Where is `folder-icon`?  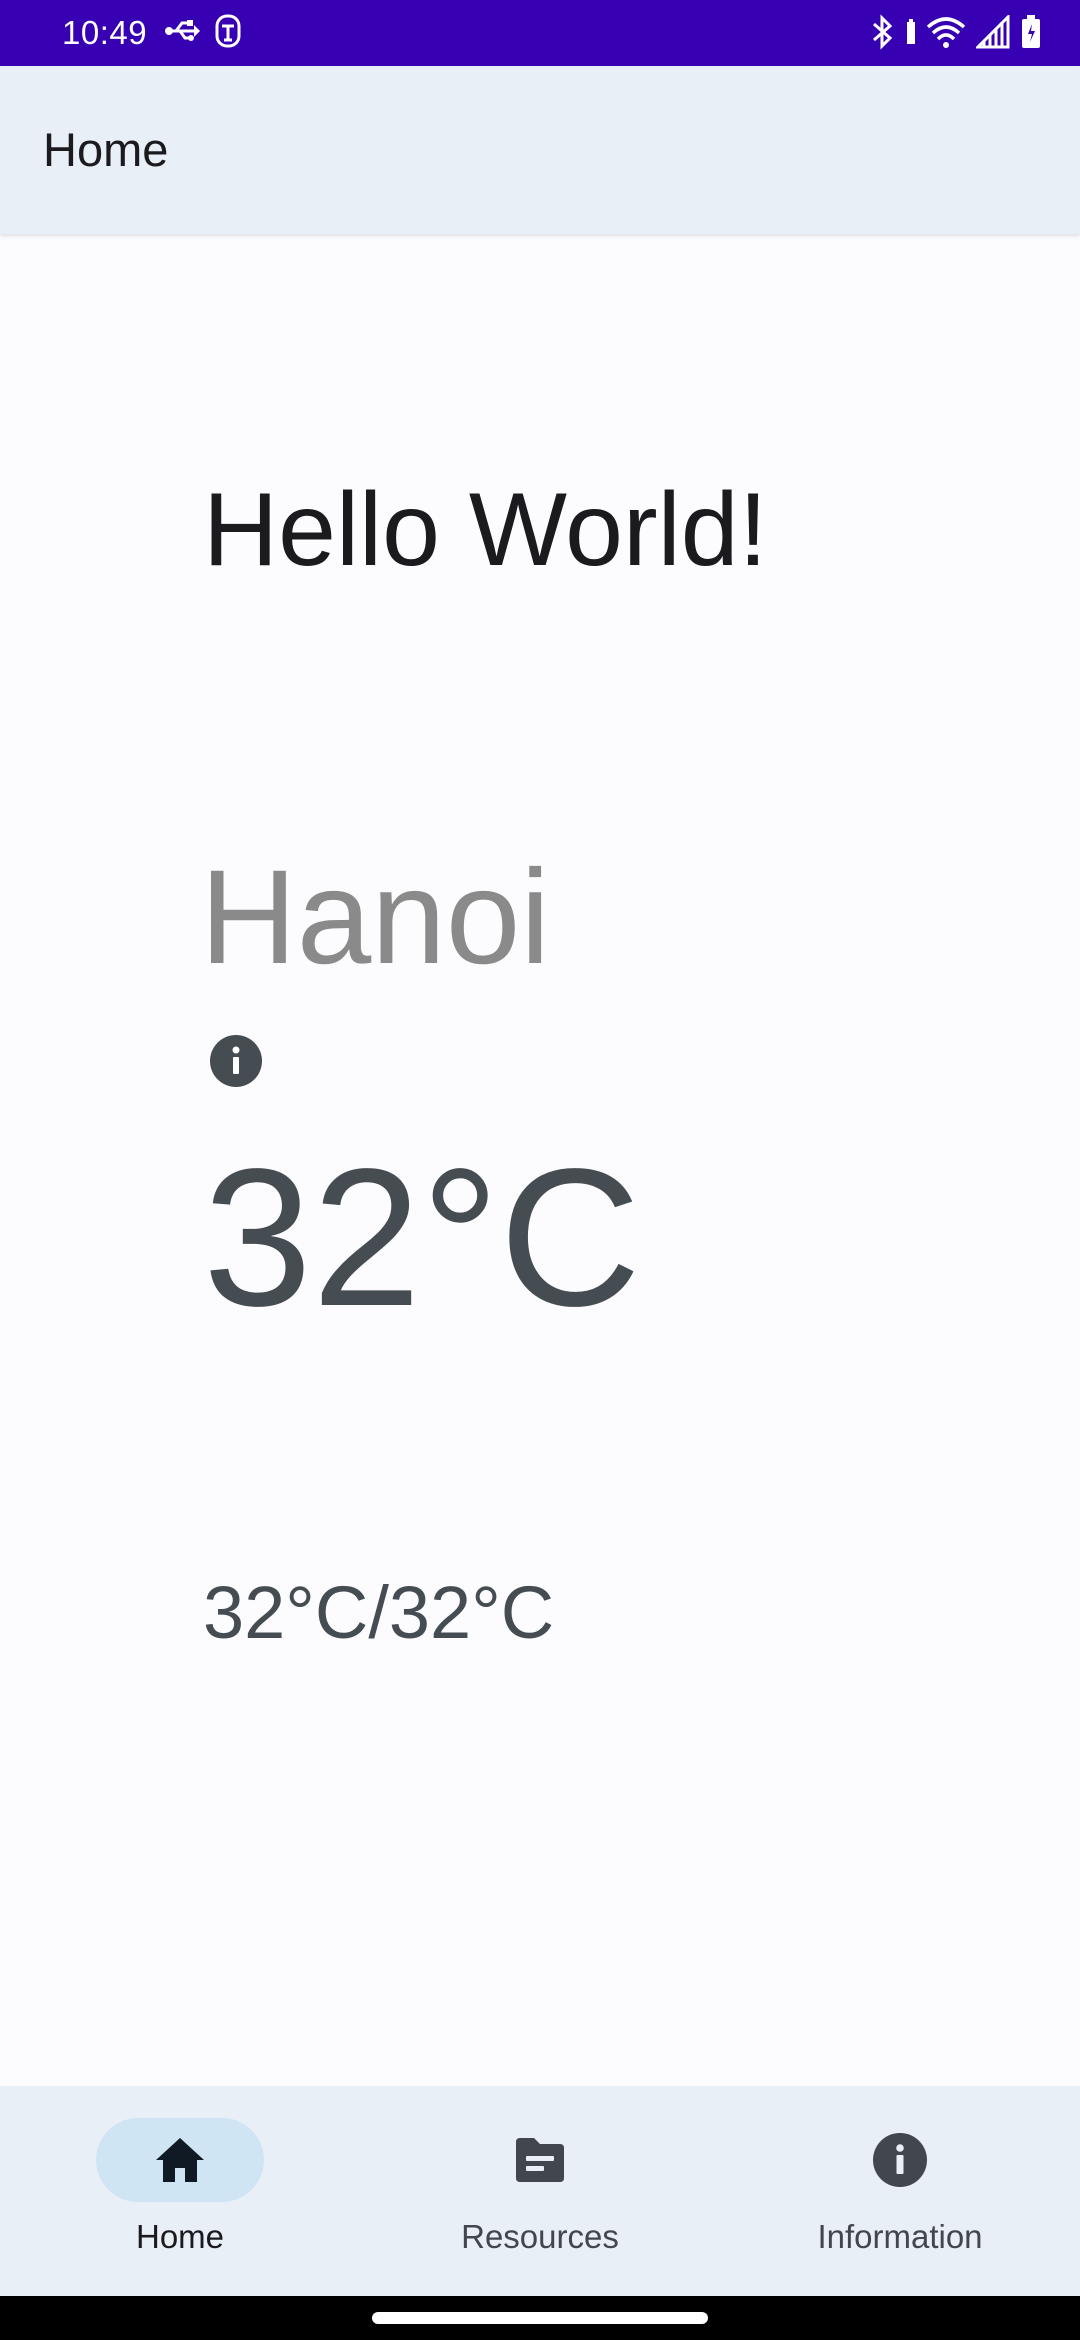
folder-icon is located at coordinates (540, 2160).